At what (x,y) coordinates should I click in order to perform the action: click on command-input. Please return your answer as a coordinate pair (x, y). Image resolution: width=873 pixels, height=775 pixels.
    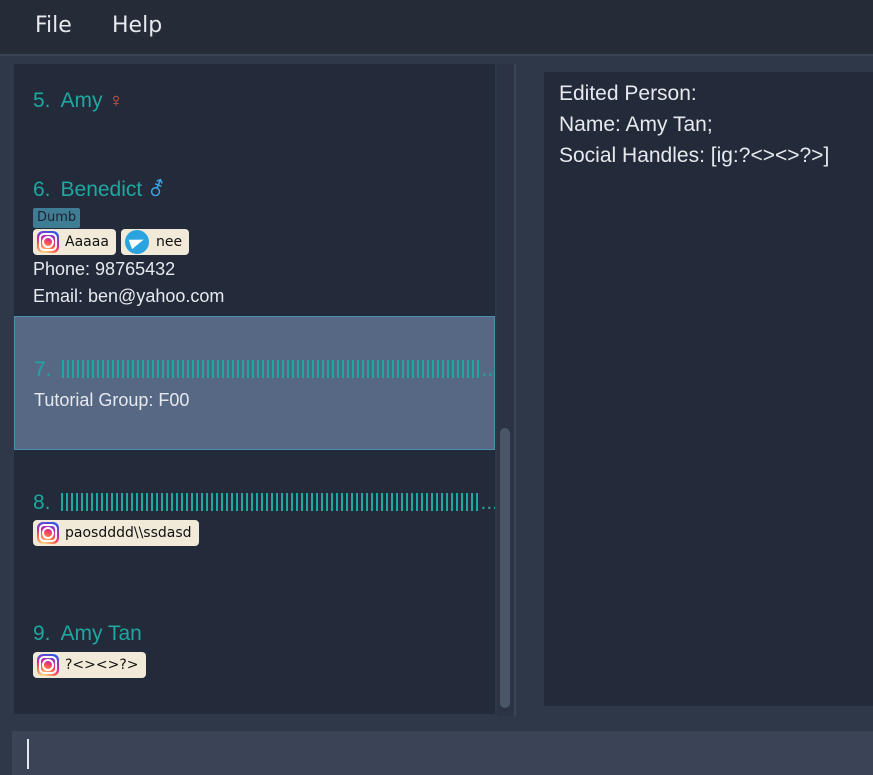
    Looking at the image, I should click on (442, 753).